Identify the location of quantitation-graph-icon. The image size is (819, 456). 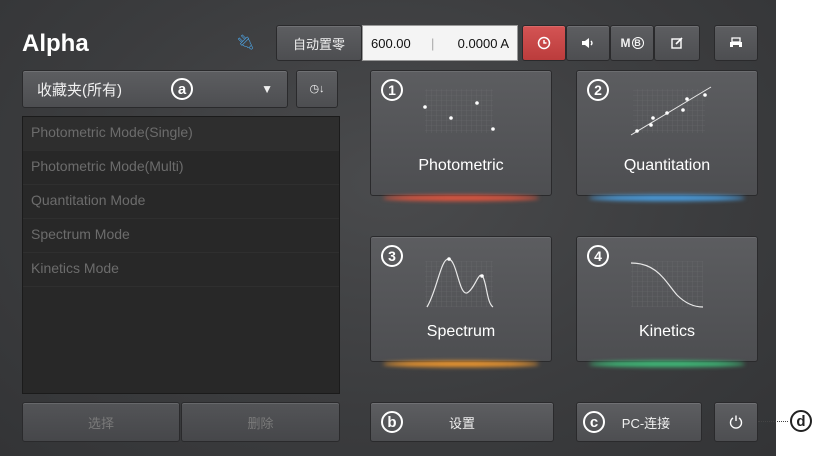
(671, 111).